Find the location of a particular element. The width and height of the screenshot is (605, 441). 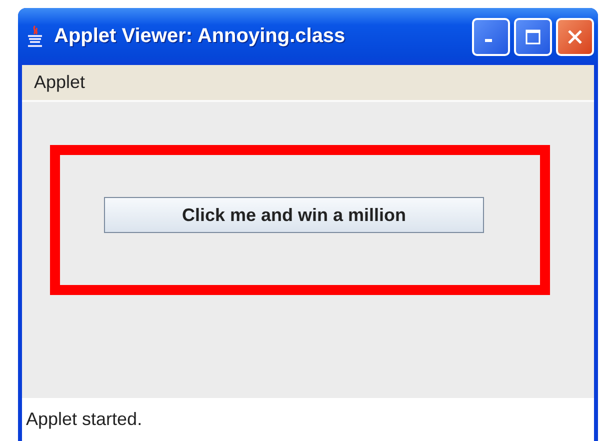

status-text: Applet started. is located at coordinates (84, 419).